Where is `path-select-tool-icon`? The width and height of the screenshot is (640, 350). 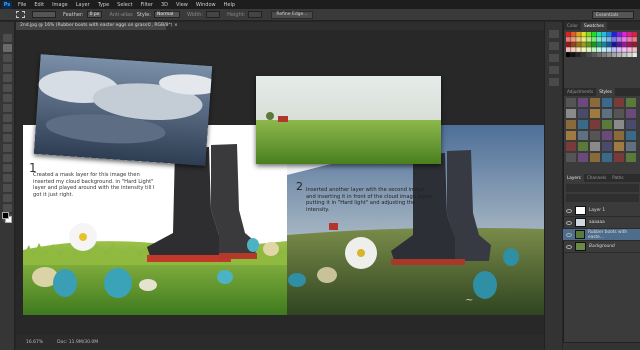 path-select-tool-icon is located at coordinates (7, 198).